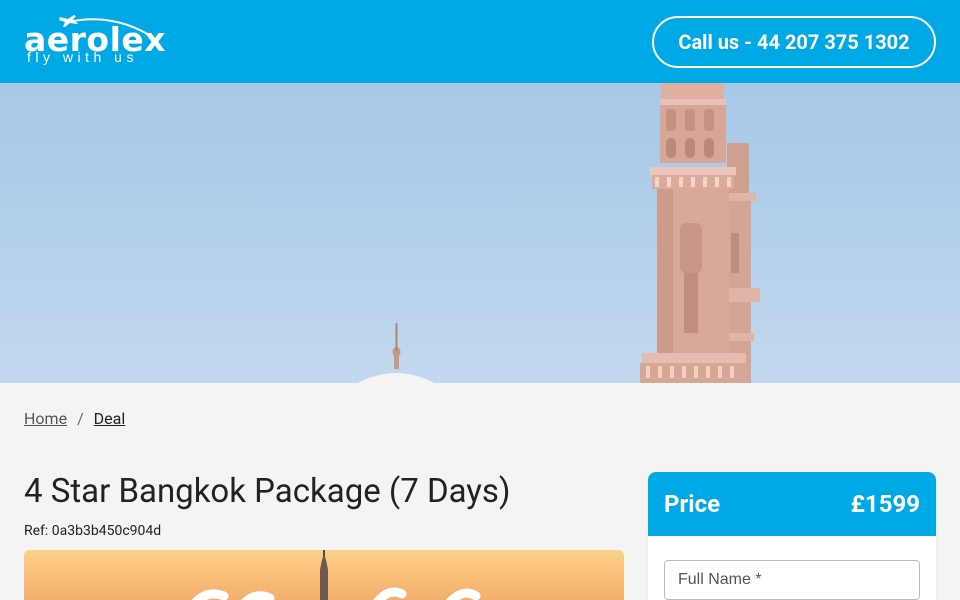 This screenshot has height=600, width=960. What do you see at coordinates (336, 575) in the screenshot?
I see `bangkok-temple-illustration` at bounding box center [336, 575].